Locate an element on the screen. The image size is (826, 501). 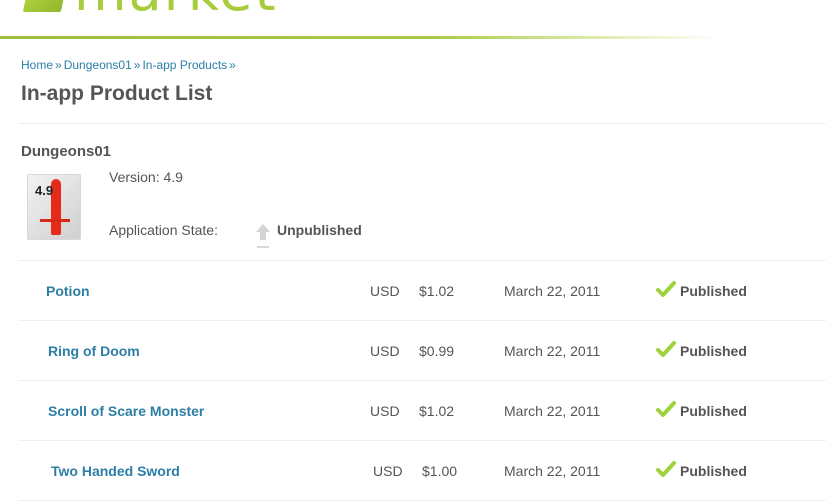
version-label: Version: is located at coordinates (134, 177).